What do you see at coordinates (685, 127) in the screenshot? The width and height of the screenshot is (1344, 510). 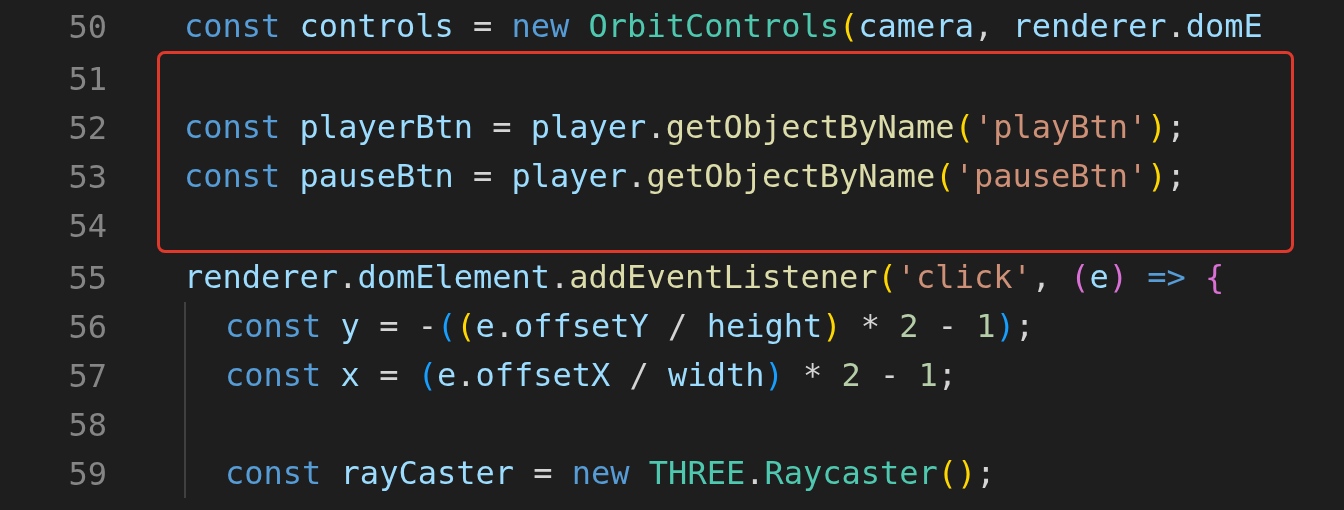 I see `code-line: const playerBtn = player.getObjectByName('playBtn');` at bounding box center [685, 127].